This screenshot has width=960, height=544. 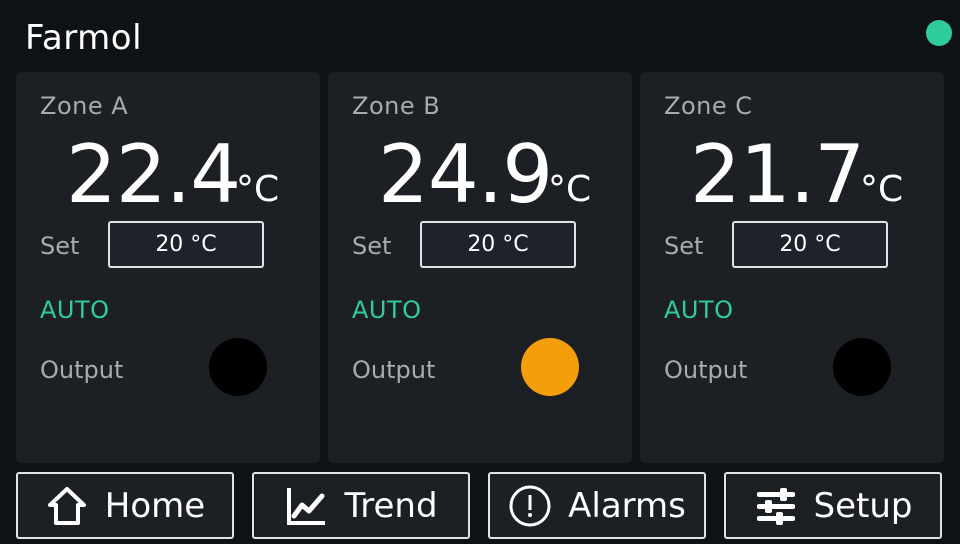 I want to click on zone-temperature: 21.7, so click(x=777, y=174).